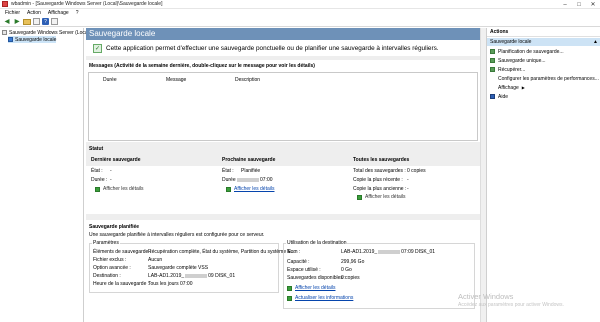  I want to click on help-icon: ?, so click(45, 21).